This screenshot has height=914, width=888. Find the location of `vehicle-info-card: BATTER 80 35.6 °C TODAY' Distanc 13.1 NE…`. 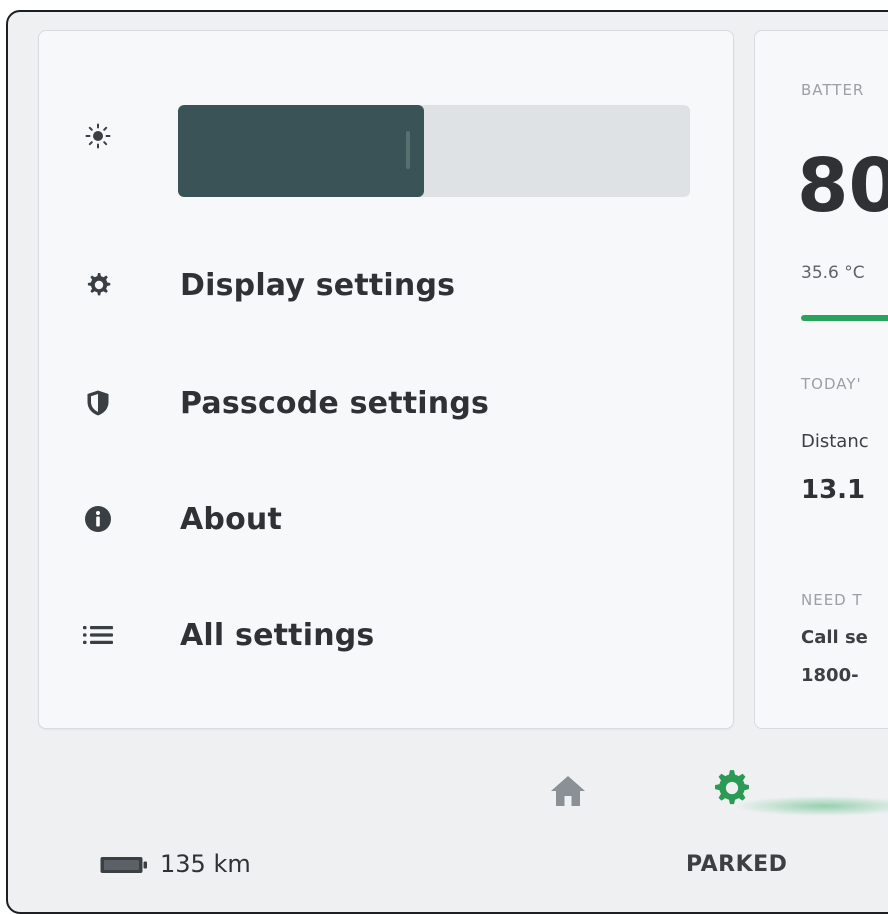

vehicle-info-card: BATTER 80 35.6 °C TODAY' Distanc 13.1 NE… is located at coordinates (821, 379).